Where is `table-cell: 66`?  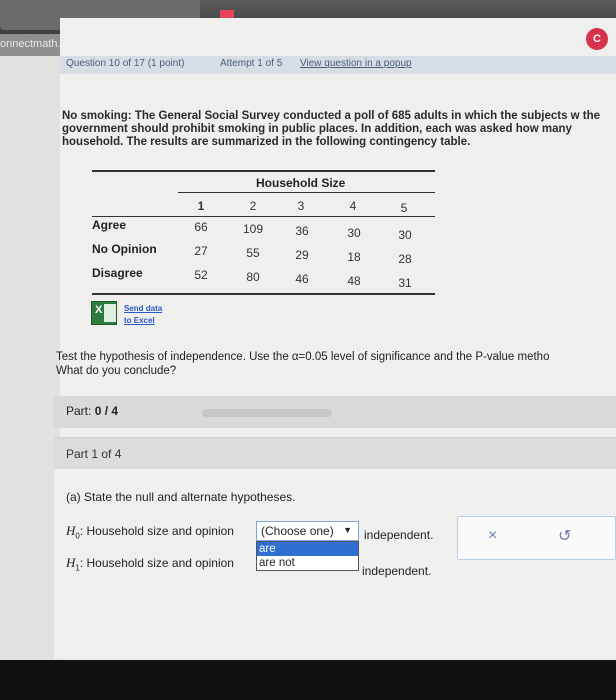 table-cell: 66 is located at coordinates (201, 227).